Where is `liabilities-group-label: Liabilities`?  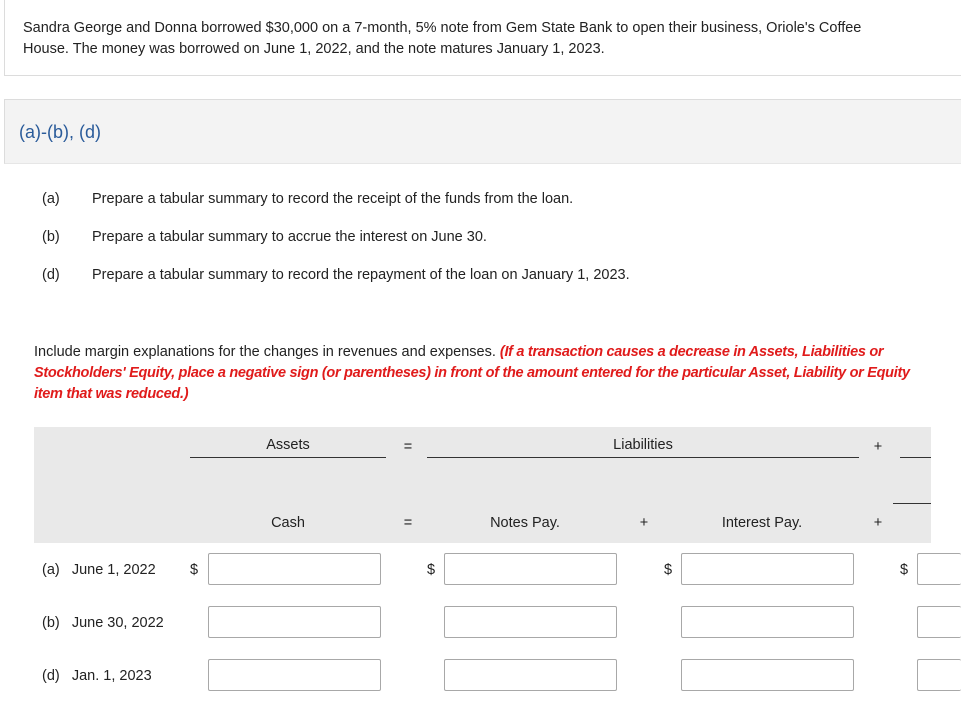
liabilities-group-label: Liabilities is located at coordinates (643, 445).